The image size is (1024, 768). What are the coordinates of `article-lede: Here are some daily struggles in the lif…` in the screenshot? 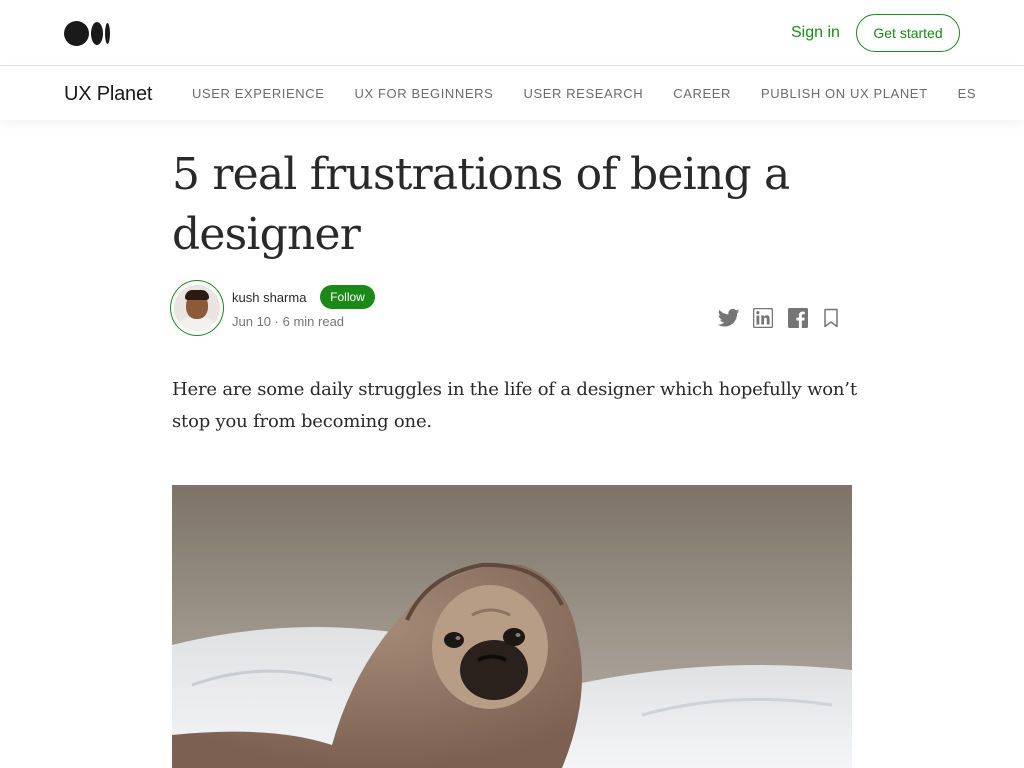 It's located at (514, 405).